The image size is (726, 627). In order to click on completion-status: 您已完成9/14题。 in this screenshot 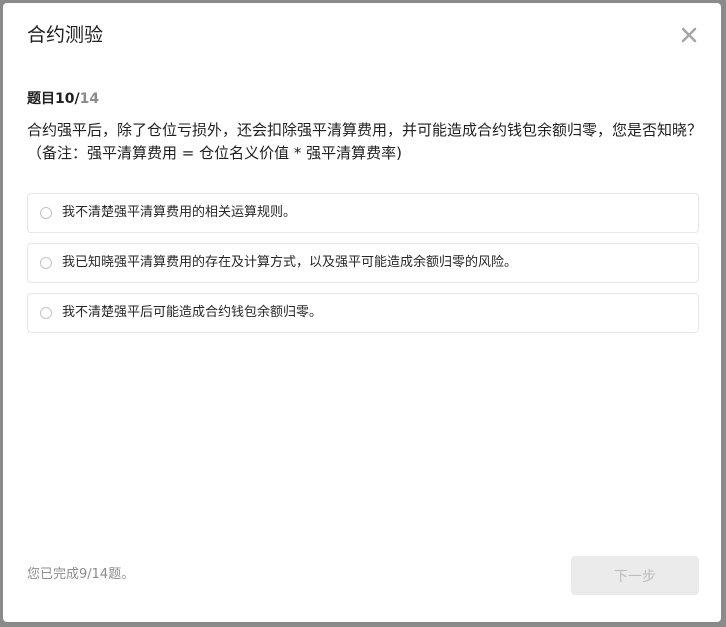, I will do `click(81, 574)`.